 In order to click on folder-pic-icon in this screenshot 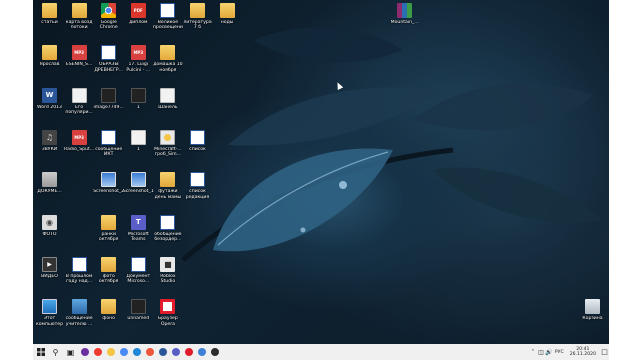, I will do `click(79, 10)`.